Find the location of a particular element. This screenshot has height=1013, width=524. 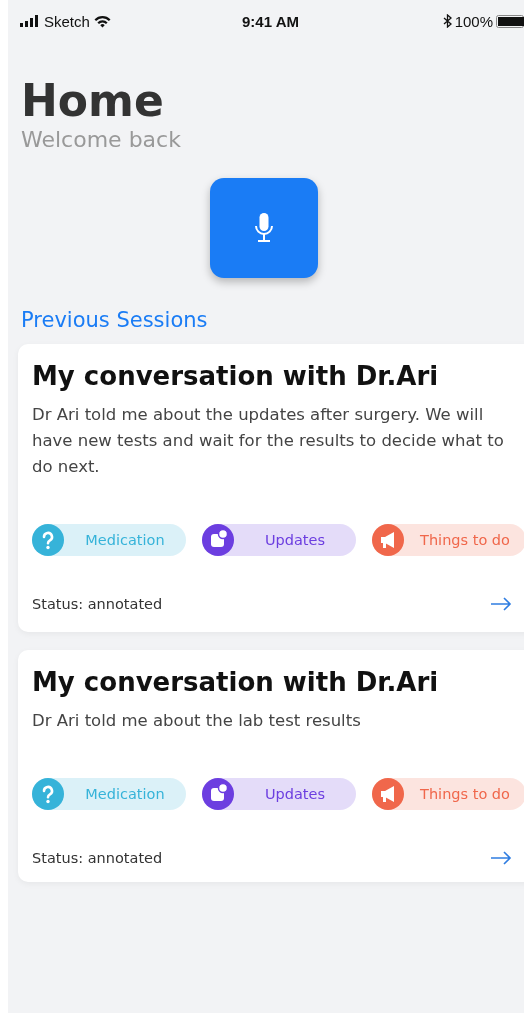

bluetooth-icon is located at coordinates (447, 21).